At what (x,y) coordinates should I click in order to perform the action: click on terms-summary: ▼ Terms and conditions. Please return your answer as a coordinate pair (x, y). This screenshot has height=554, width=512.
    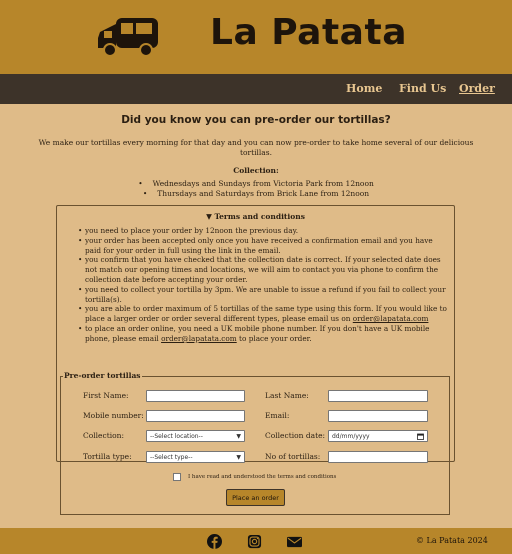
    Looking at the image, I should click on (255, 216).